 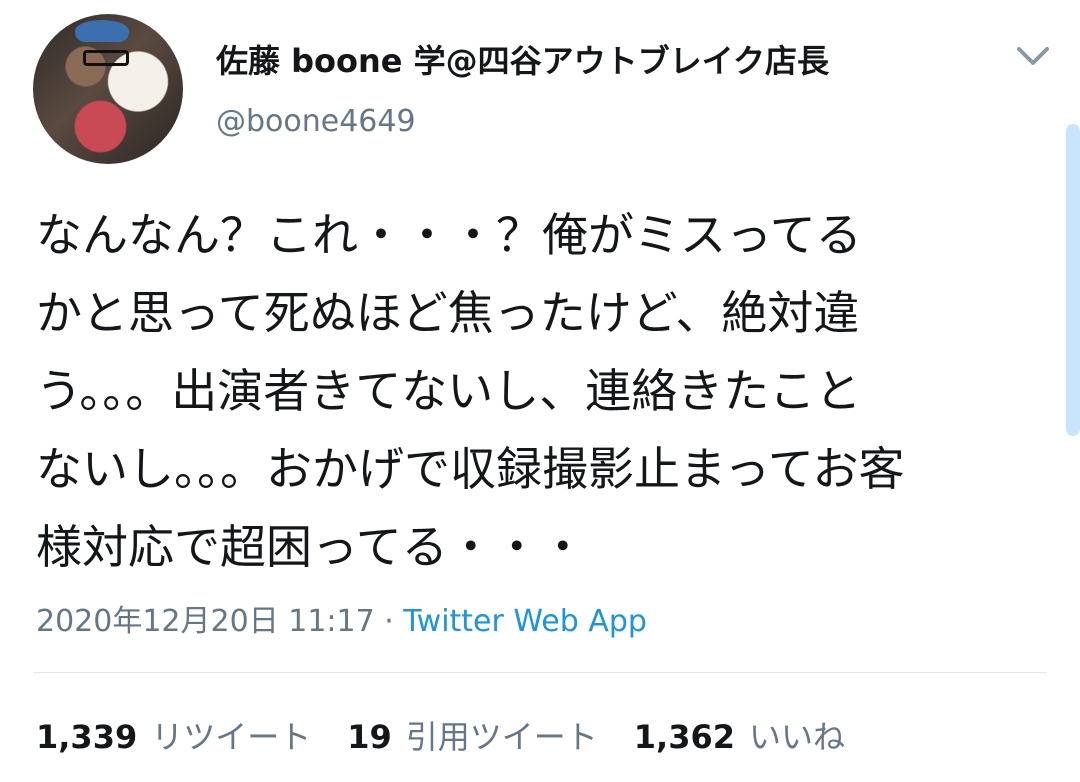 What do you see at coordinates (449, 391) in the screenshot?
I see `tweet-line: う。。。出演者きてないし、連絡きたこと` at bounding box center [449, 391].